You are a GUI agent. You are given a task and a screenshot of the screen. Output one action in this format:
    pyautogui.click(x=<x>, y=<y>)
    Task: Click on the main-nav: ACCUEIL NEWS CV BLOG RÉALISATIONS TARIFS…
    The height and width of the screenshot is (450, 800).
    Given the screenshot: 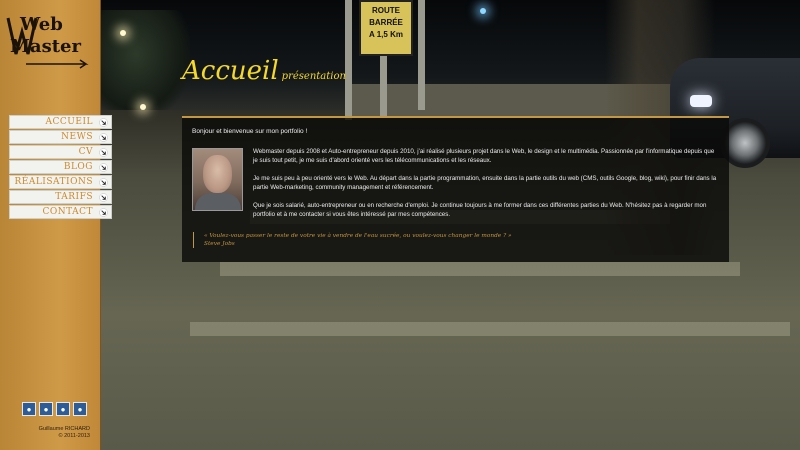 What is the action you would take?
    pyautogui.click(x=60, y=167)
    